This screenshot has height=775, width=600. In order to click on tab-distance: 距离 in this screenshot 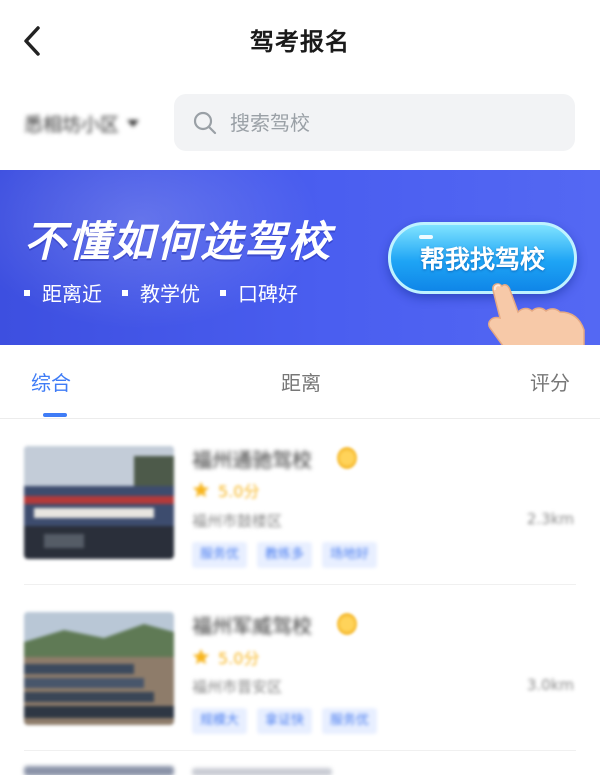, I will do `click(301, 381)`.